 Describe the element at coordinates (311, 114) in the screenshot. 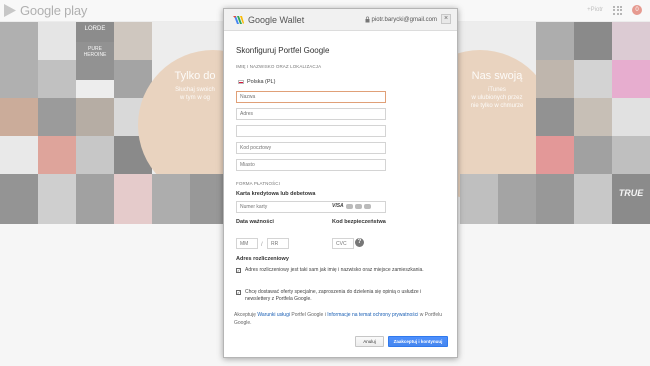

I see `address-field` at that location.